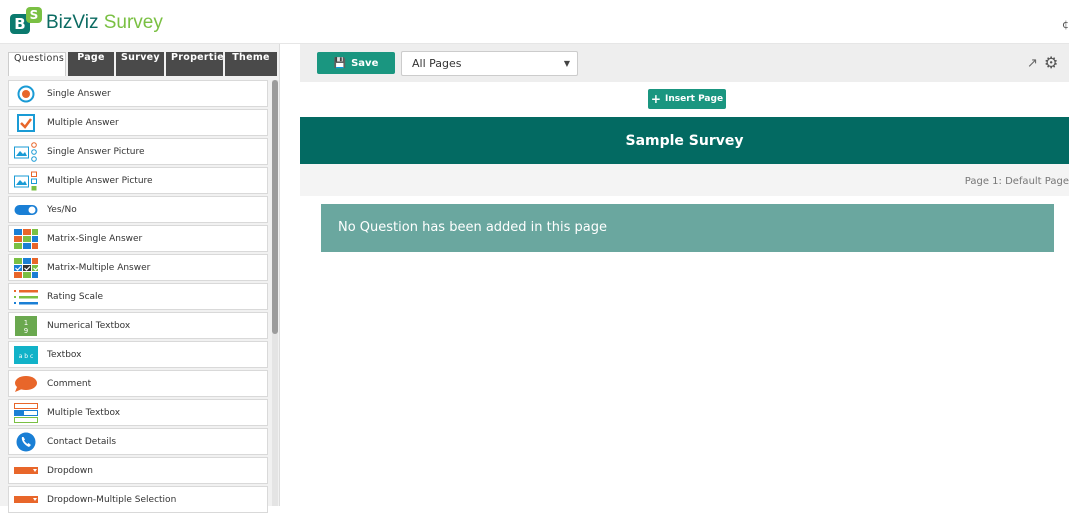  What do you see at coordinates (133, 22) in the screenshot?
I see `brand-name-part2: Survey` at bounding box center [133, 22].